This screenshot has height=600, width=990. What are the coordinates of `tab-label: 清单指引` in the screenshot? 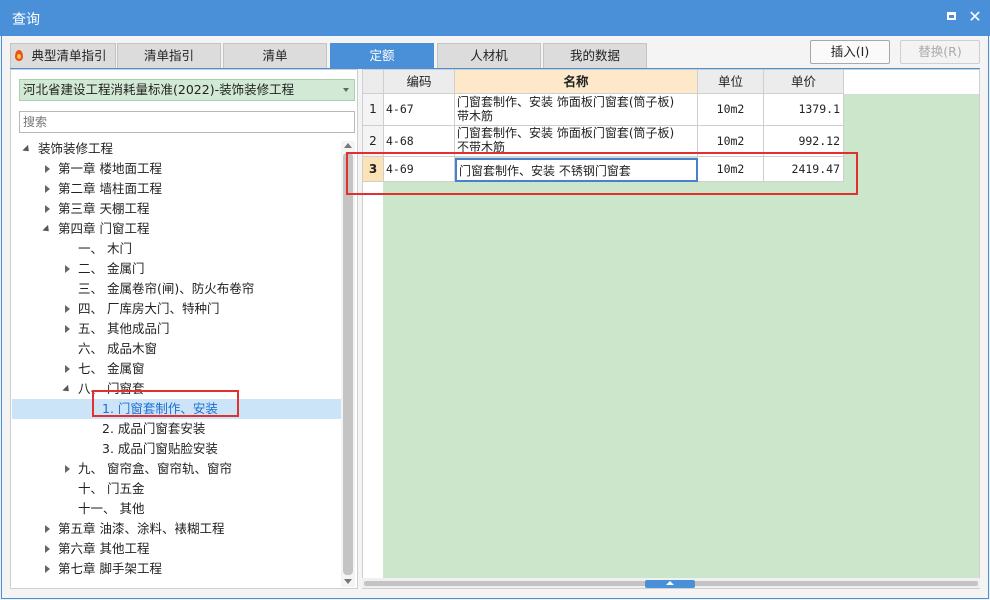 It's located at (168, 55).